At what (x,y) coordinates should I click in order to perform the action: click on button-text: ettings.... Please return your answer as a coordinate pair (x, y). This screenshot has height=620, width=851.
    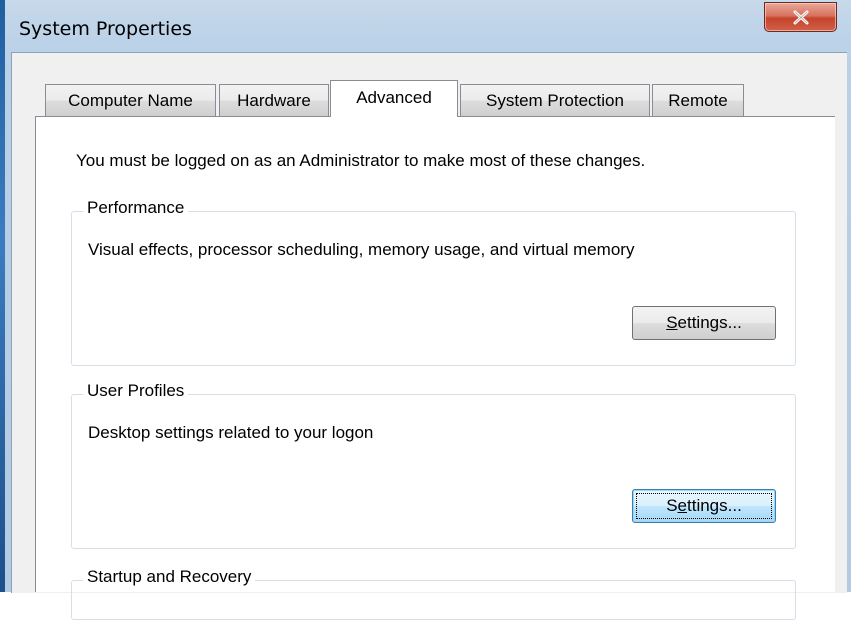
    Looking at the image, I should click on (709, 322).